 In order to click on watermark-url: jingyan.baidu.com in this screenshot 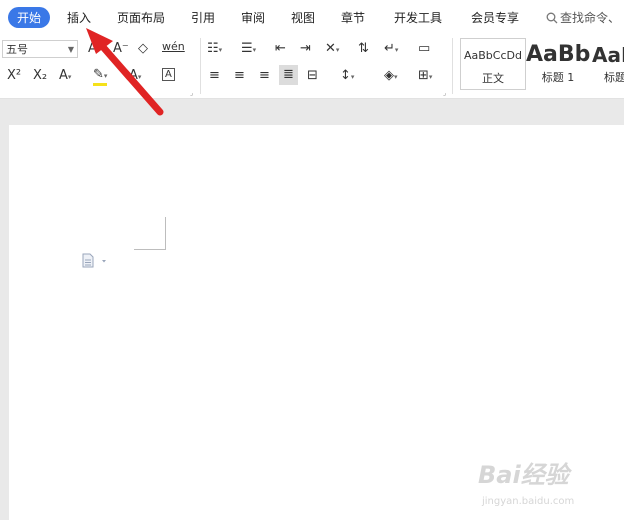, I will do `click(528, 501)`.